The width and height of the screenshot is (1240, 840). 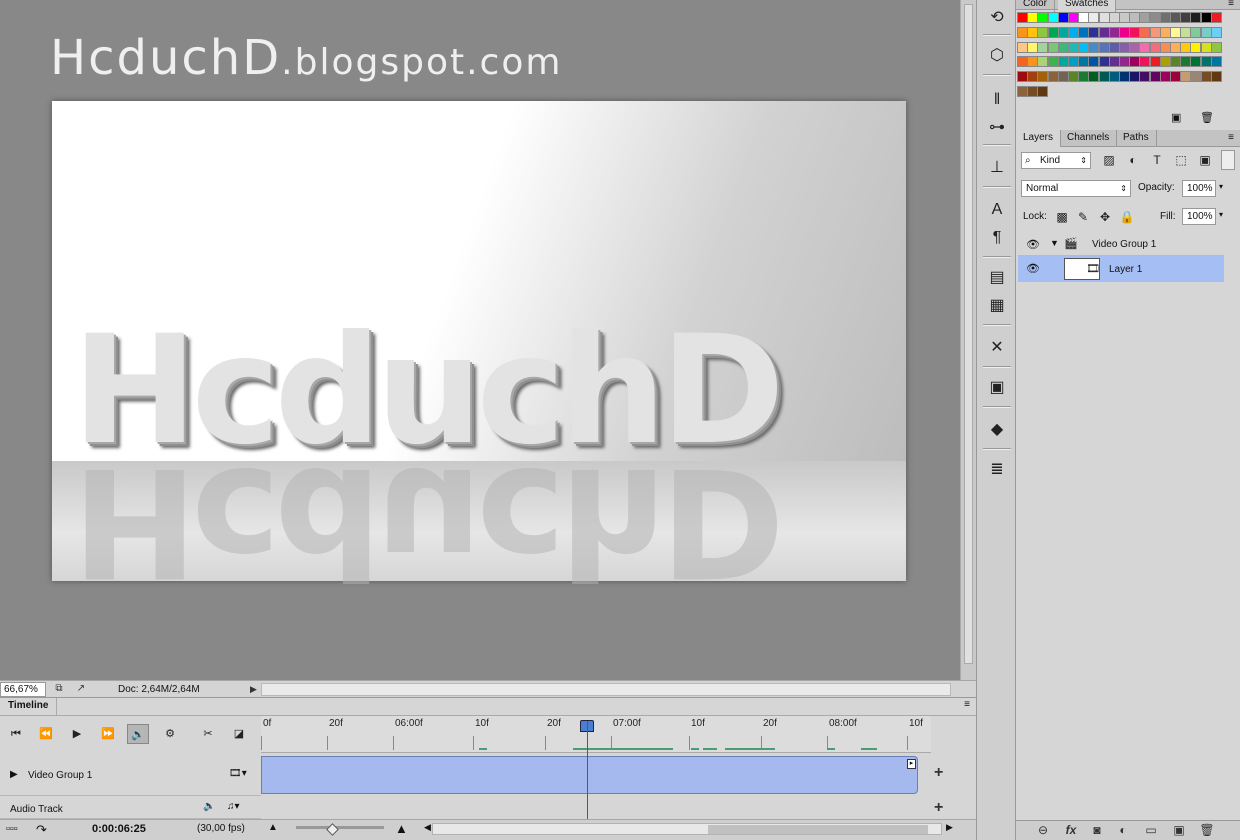 I want to click on timeline-zoom-slider, so click(x=340, y=827).